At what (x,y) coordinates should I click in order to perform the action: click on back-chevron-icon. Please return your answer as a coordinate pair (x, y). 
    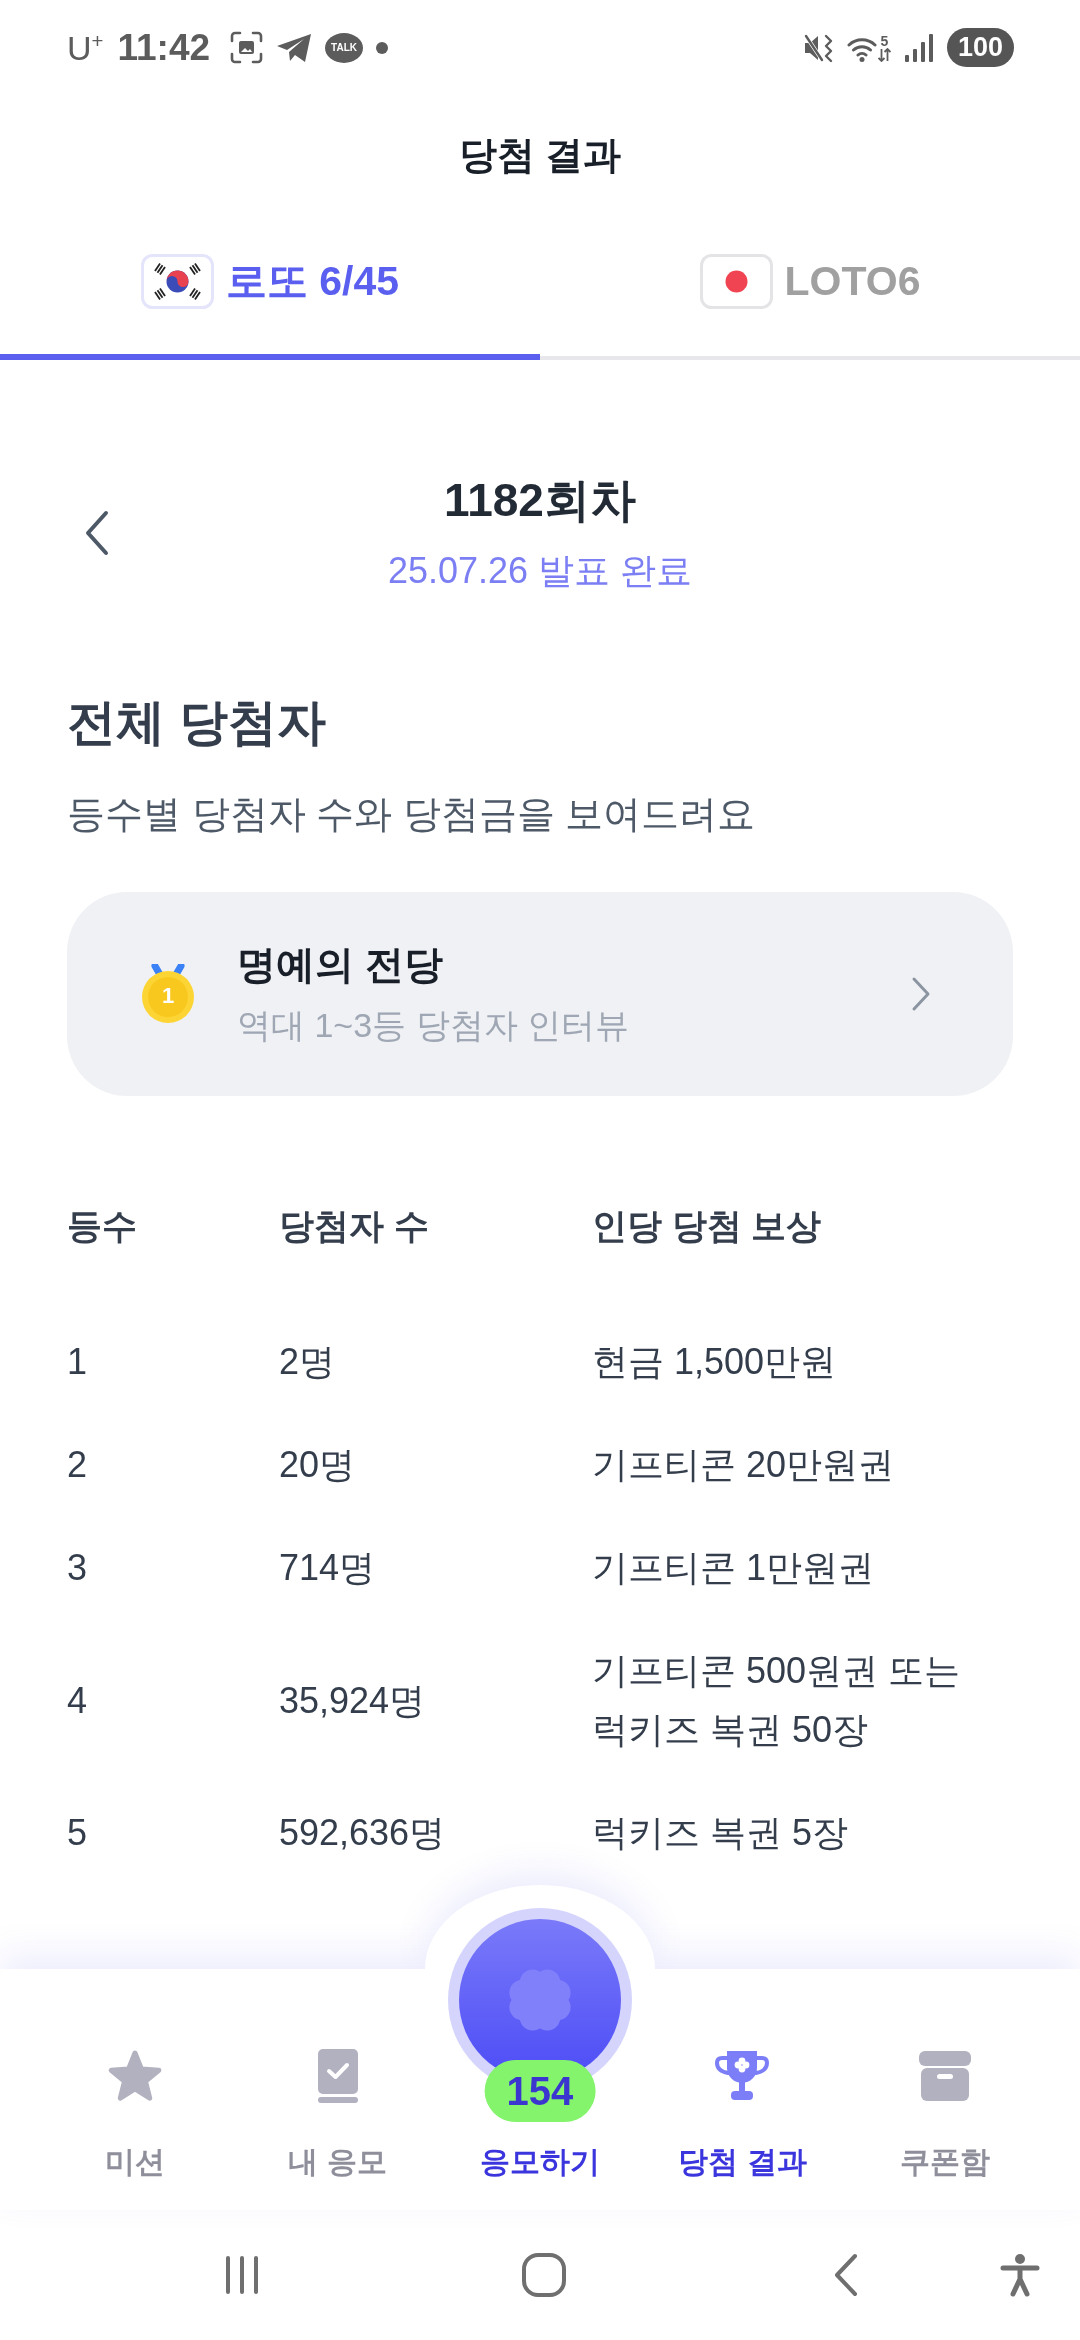
    Looking at the image, I should click on (97, 532).